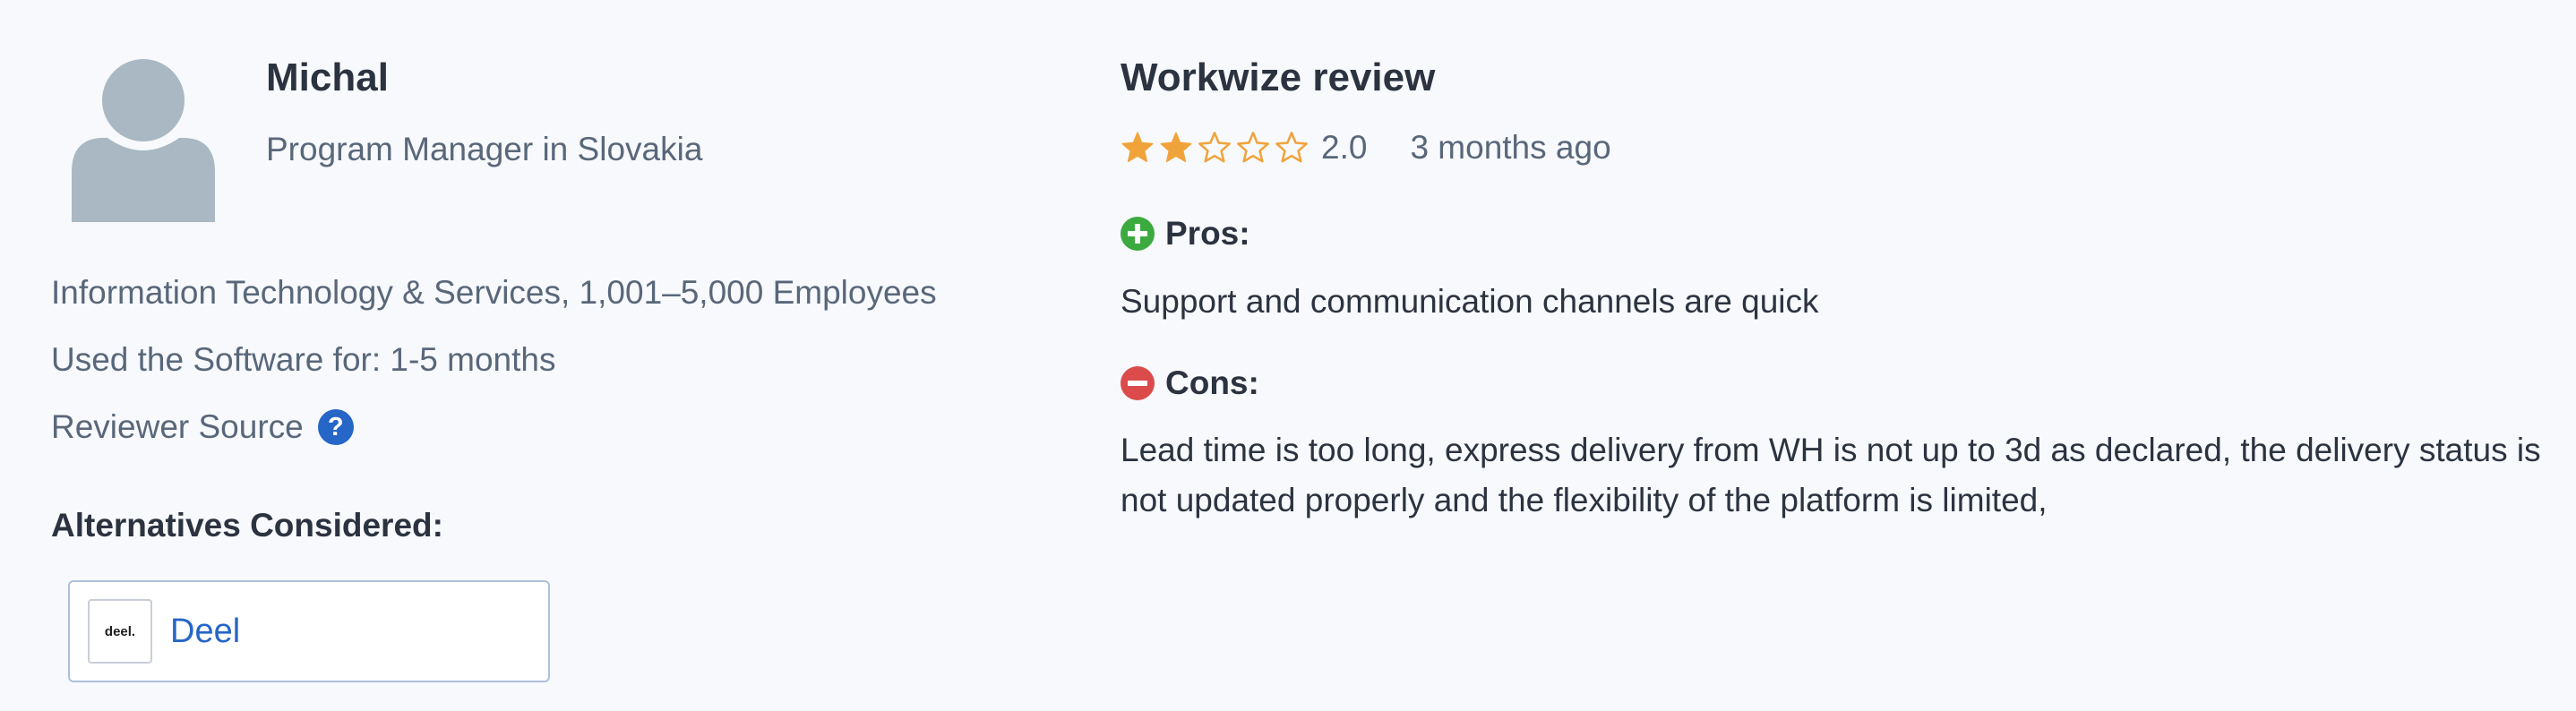 The image size is (2576, 711). I want to click on alternatives-heading: Alternatives Considered:, so click(247, 525).